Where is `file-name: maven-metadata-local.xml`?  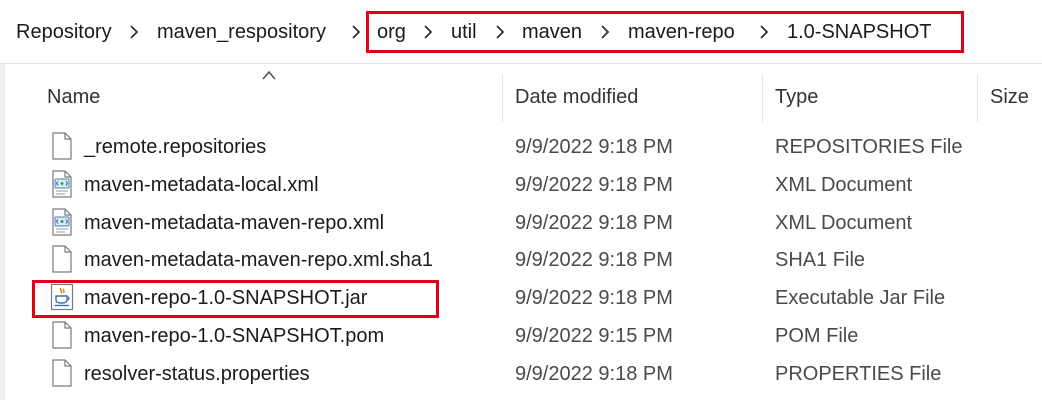
file-name: maven-metadata-local.xml is located at coordinates (201, 184).